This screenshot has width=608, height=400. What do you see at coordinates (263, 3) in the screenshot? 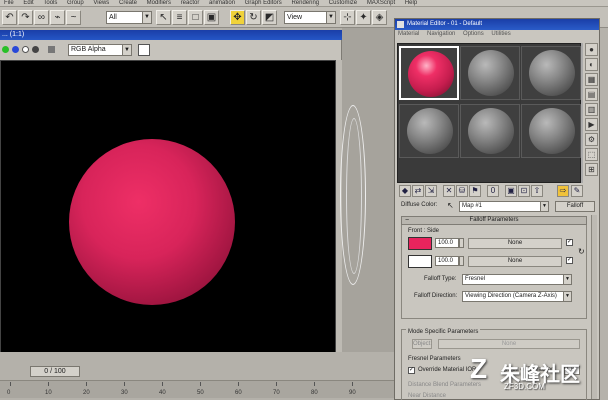
I see `menu-graph-editors: Graph Editors` at bounding box center [263, 3].